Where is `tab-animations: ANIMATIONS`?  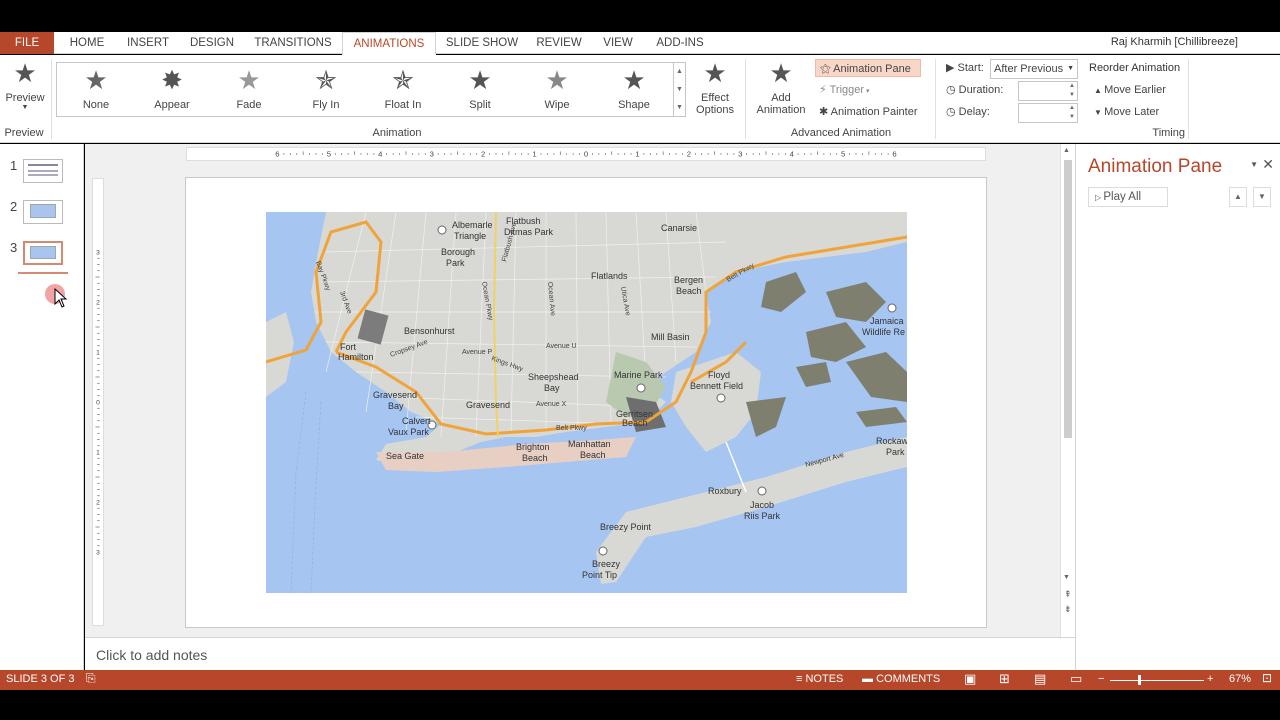
tab-animations: ANIMATIONS is located at coordinates (389, 43).